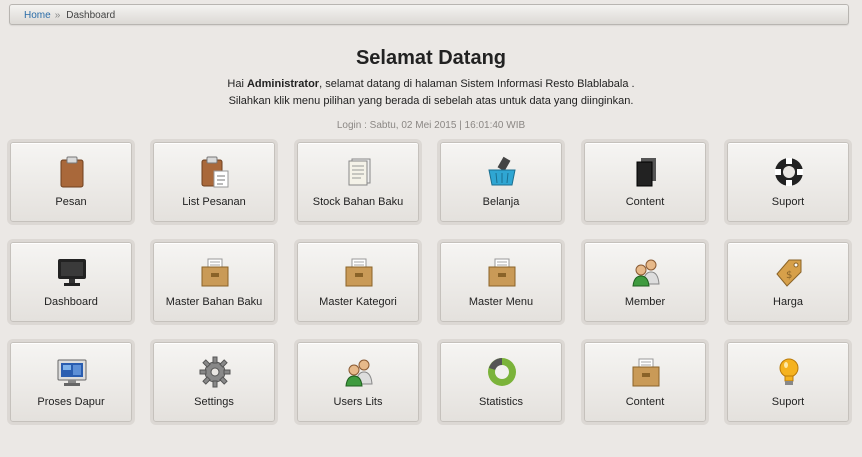  Describe the element at coordinates (501, 202) in the screenshot. I see `tile-label: Belanja` at that location.